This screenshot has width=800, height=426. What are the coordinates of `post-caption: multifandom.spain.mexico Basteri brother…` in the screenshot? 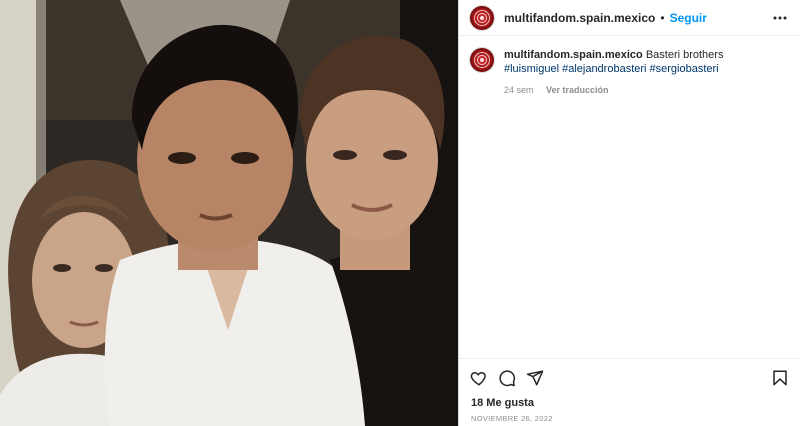 It's located at (629, 66).